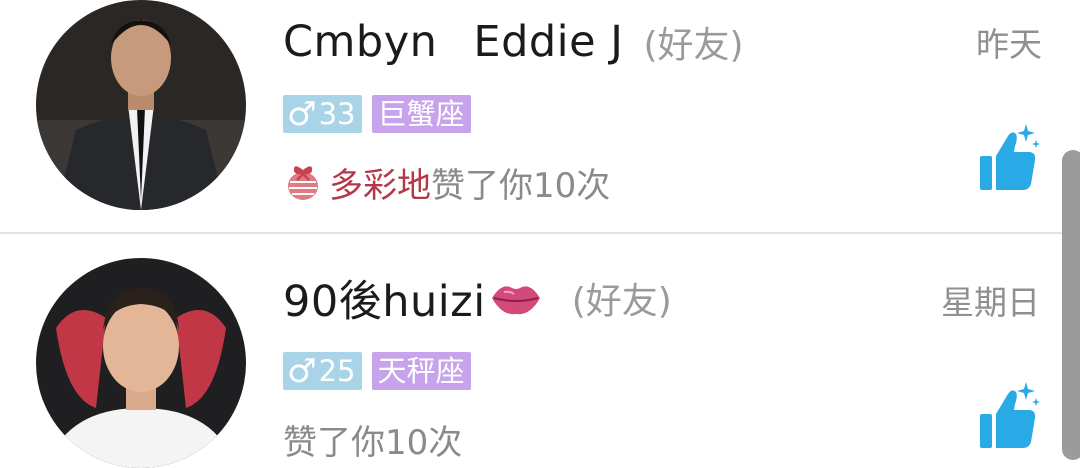 The width and height of the screenshot is (1080, 468). What do you see at coordinates (421, 114) in the screenshot?
I see `zodiac-badge: 巨蟹座` at bounding box center [421, 114].